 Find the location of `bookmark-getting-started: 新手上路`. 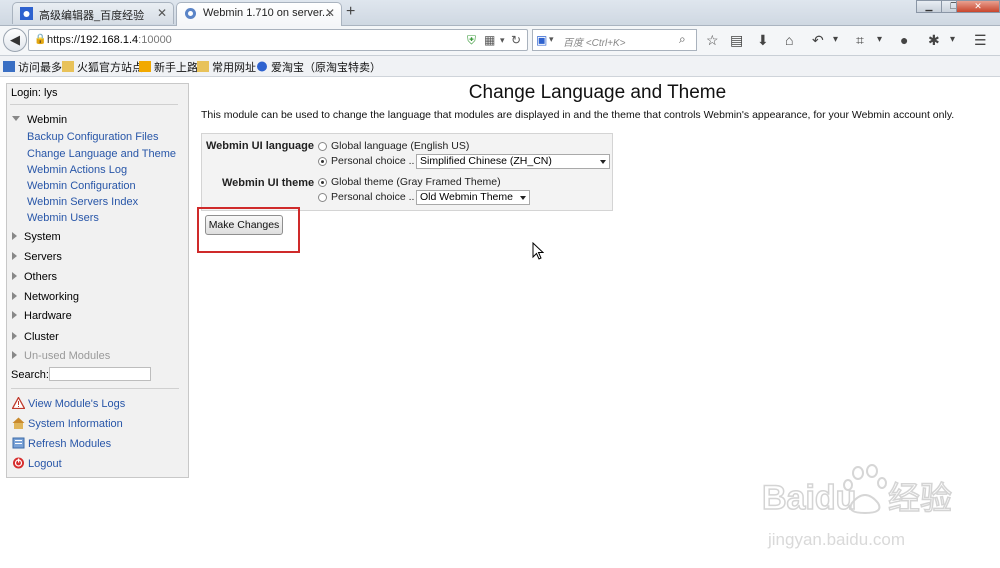

bookmark-getting-started: 新手上路 is located at coordinates (168, 67).